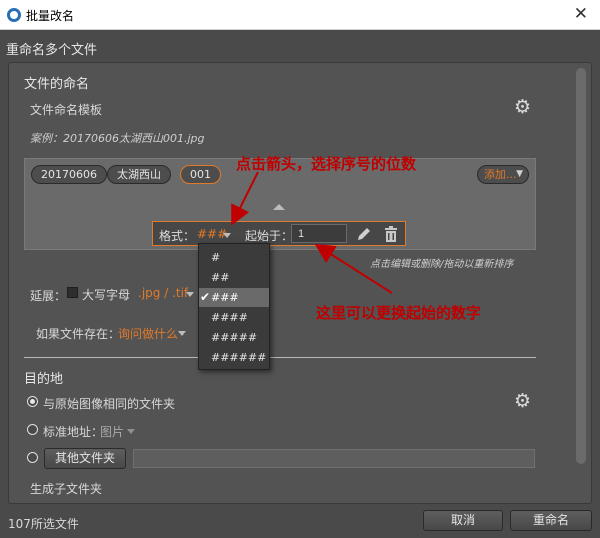 Image resolution: width=600 pixels, height=538 pixels. What do you see at coordinates (245, 198) in the screenshot?
I see `annotation-arrow-format` at bounding box center [245, 198].